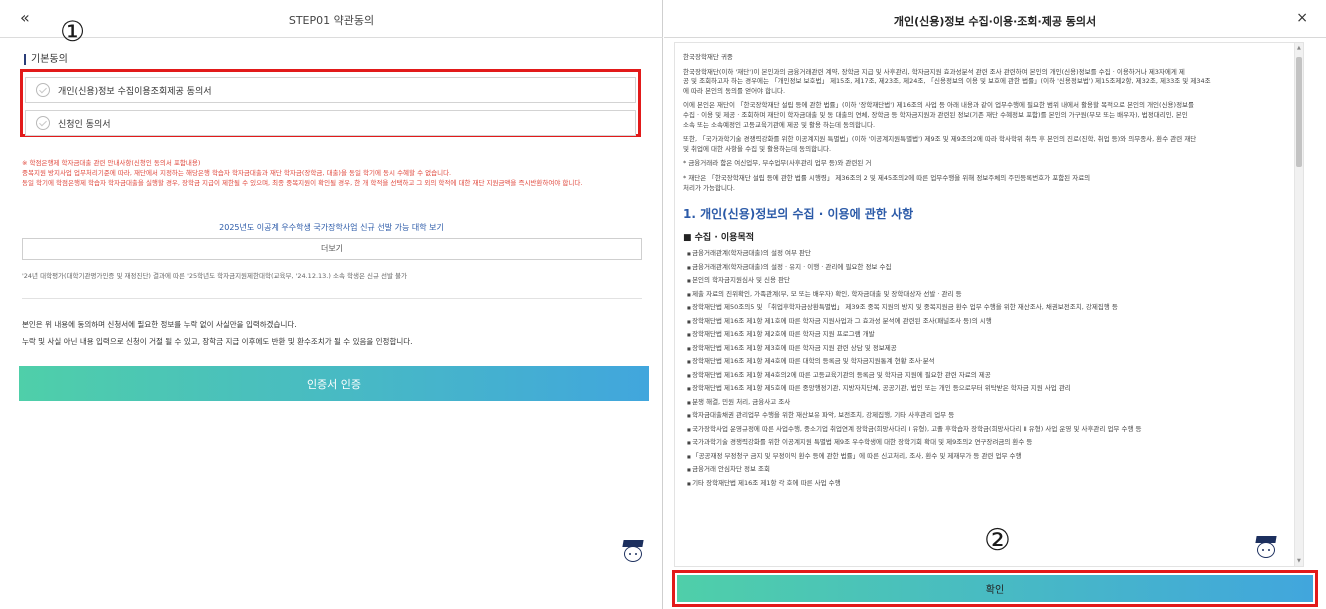 The height and width of the screenshot is (609, 1326). What do you see at coordinates (779, 124) in the screenshot?
I see `doc-line: 소속 또는 소속예정인 고등교육기관에 제공 및 활용 하는데 동의합니다.` at bounding box center [779, 124].